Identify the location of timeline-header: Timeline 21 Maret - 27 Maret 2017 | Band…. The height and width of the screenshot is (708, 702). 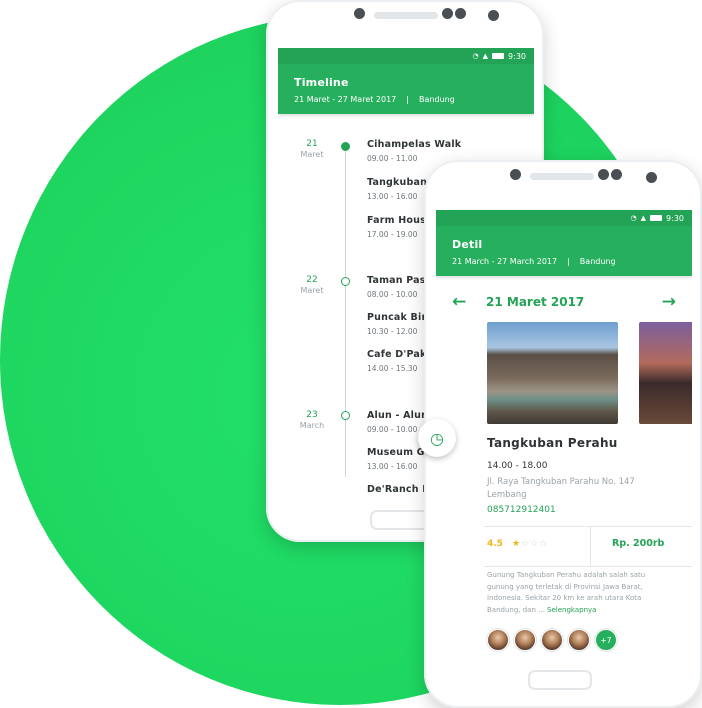
(406, 89).